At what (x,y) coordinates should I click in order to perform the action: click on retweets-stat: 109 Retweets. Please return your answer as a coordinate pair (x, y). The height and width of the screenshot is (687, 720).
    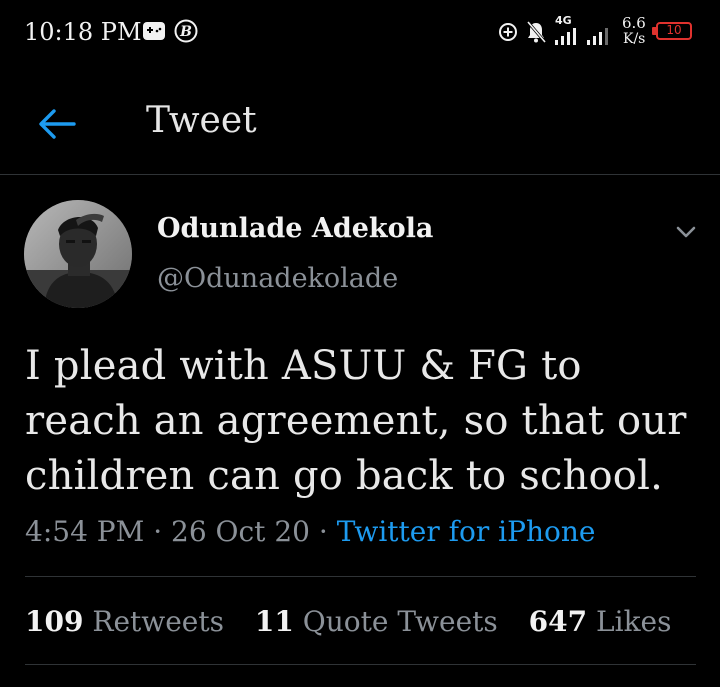
    Looking at the image, I should click on (124, 621).